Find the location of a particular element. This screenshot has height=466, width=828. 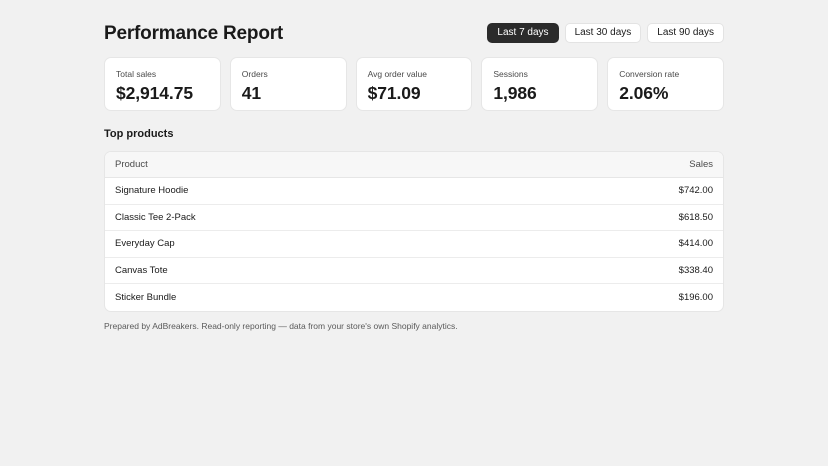

kpi-card-conversion-rate: Conversion rate 2.06% is located at coordinates (665, 84).